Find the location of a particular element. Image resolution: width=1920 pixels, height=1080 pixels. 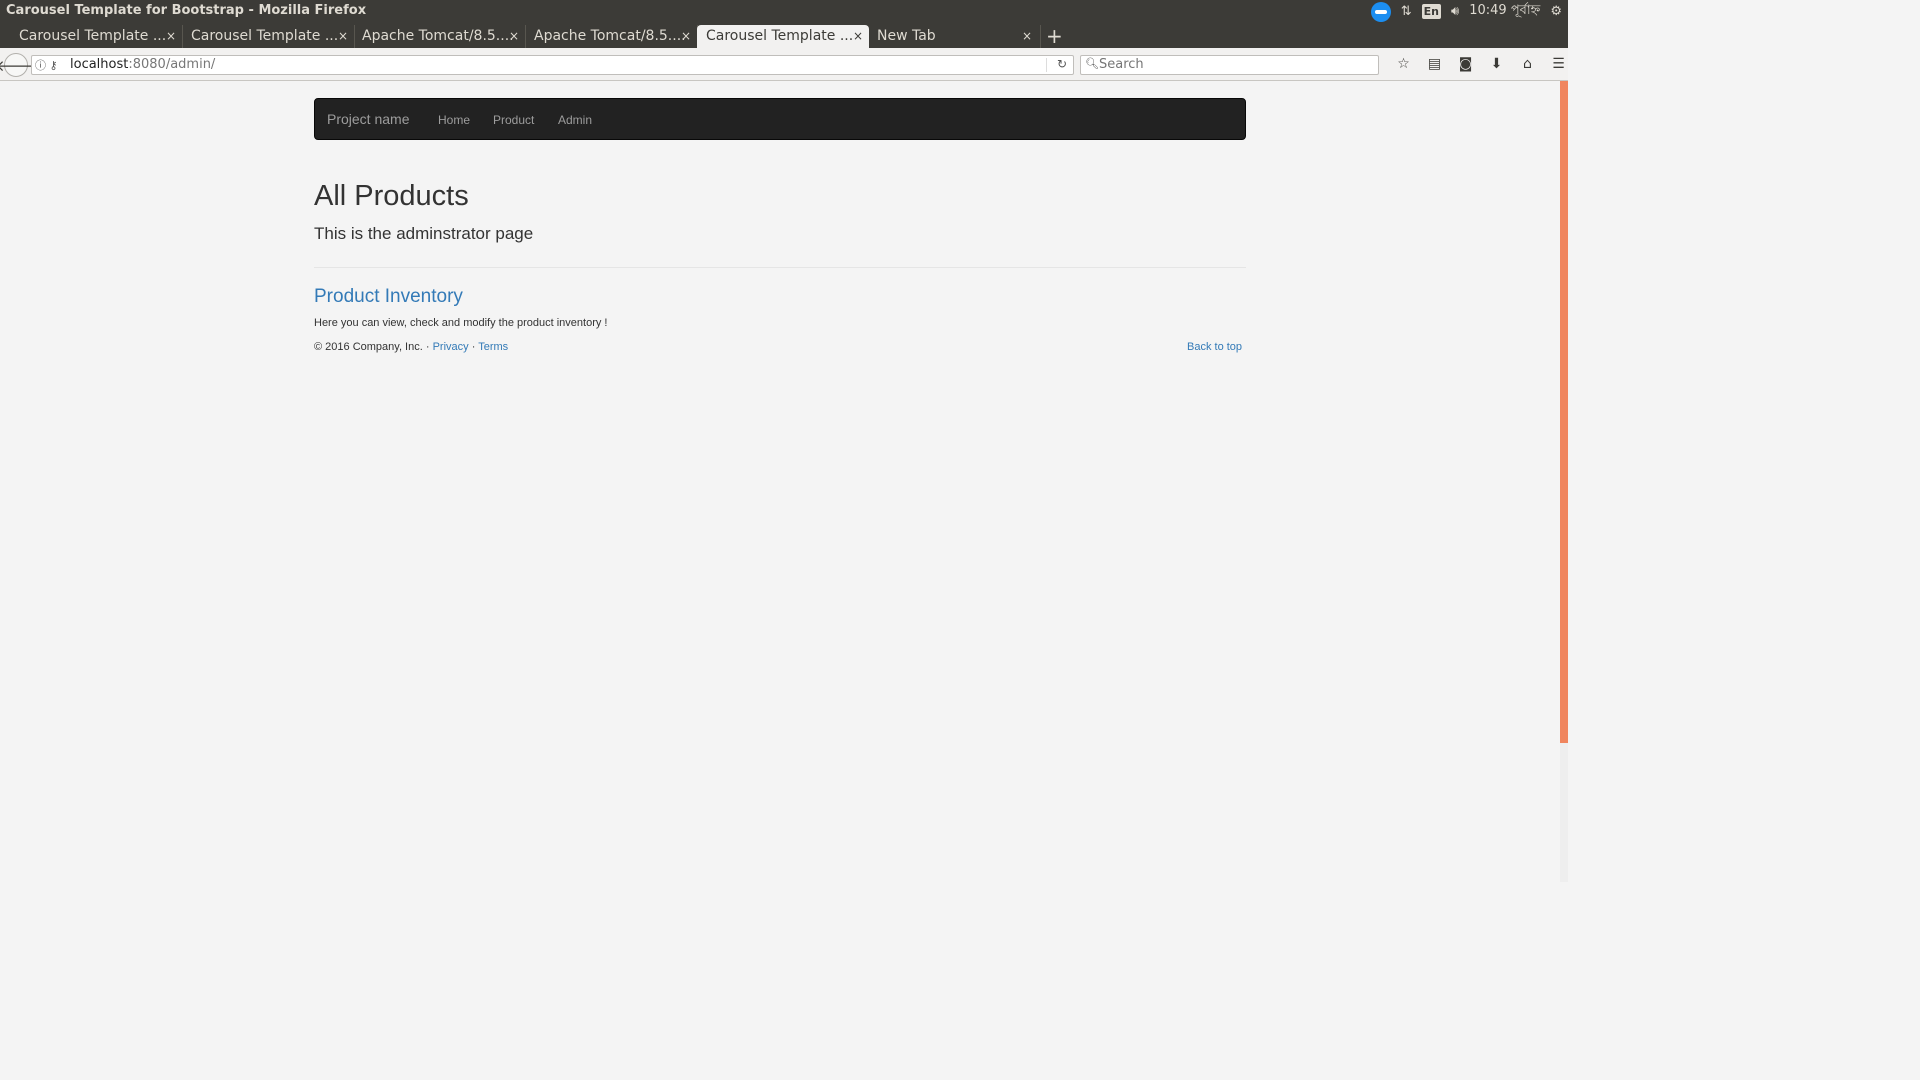

site-navbar: Project name Home Product Admin is located at coordinates (780, 119).